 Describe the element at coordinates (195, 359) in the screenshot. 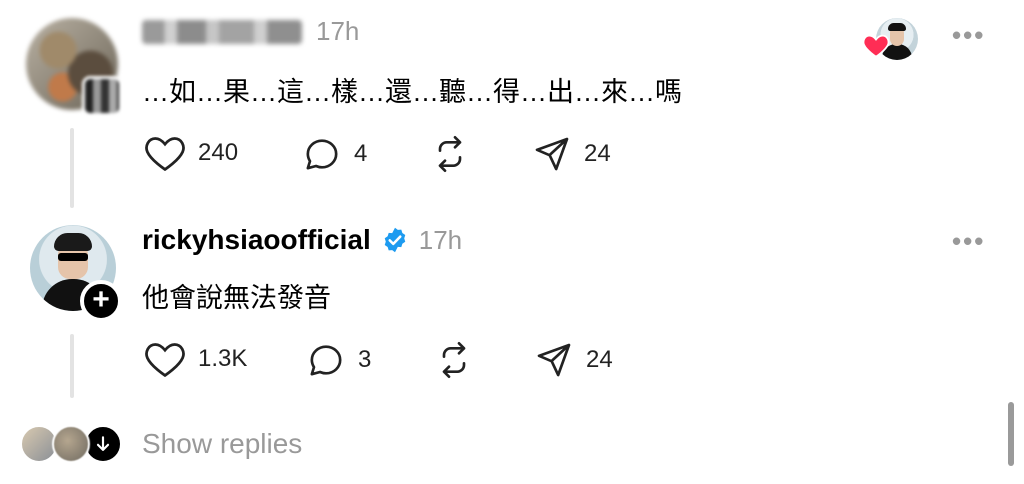

I see `like-button-2: 1.3K` at that location.